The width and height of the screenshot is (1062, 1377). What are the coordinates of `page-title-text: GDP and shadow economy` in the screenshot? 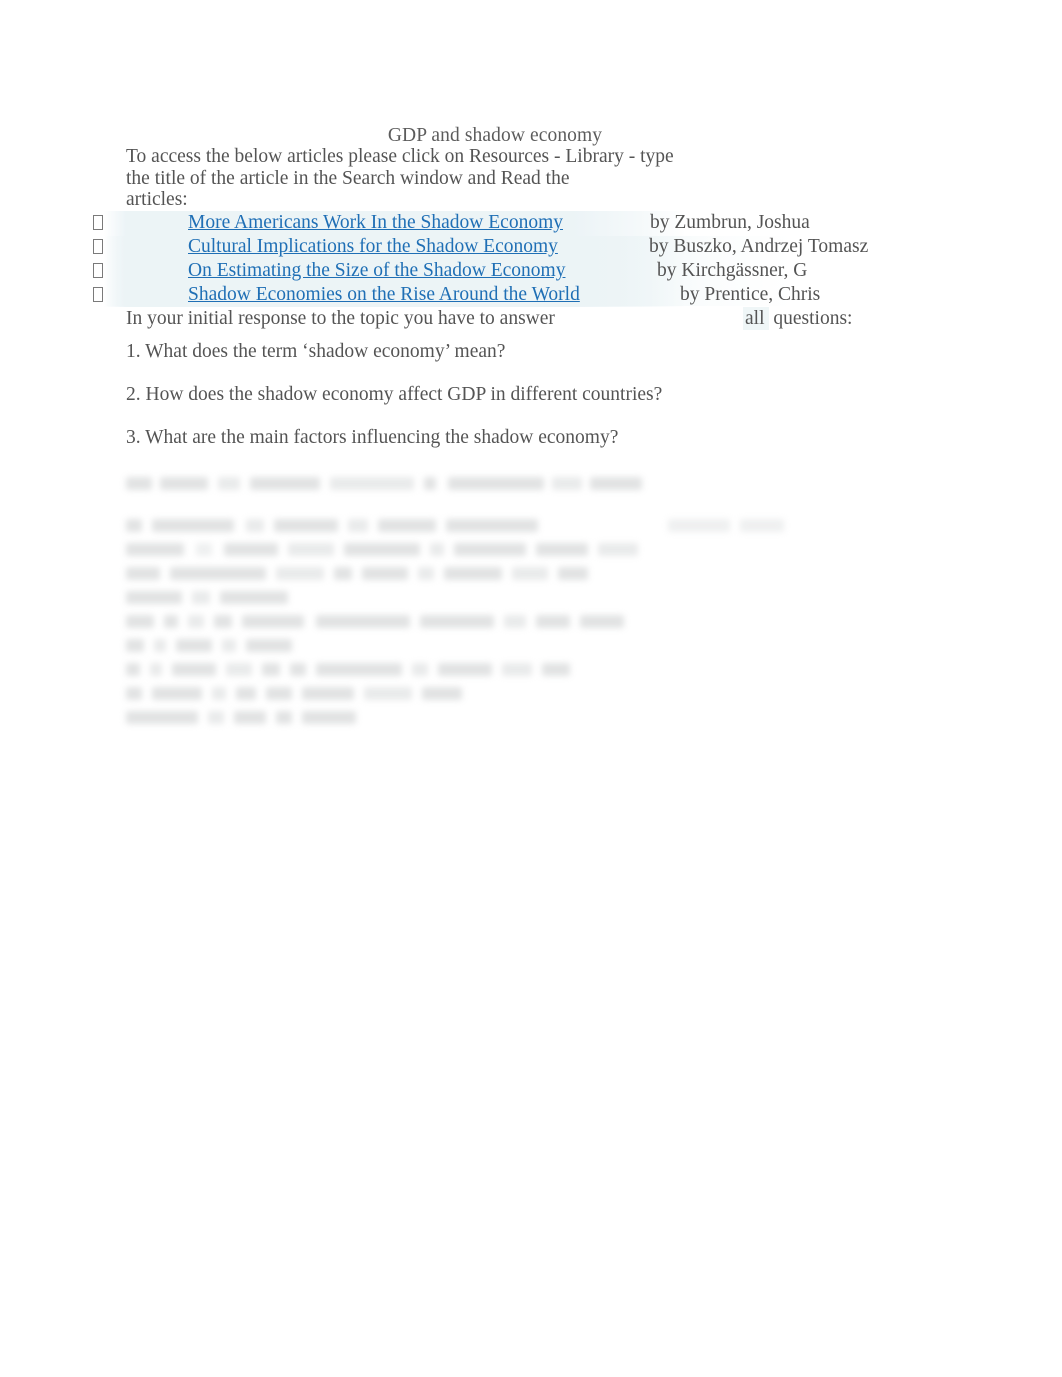 It's located at (495, 135).